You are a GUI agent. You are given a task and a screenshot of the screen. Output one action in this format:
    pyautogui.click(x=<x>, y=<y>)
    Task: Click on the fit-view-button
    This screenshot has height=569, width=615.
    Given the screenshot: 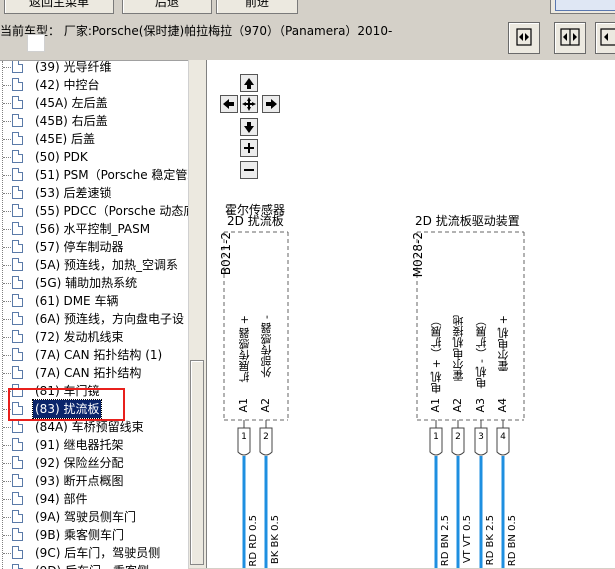 What is the action you would take?
    pyautogui.click(x=524, y=38)
    